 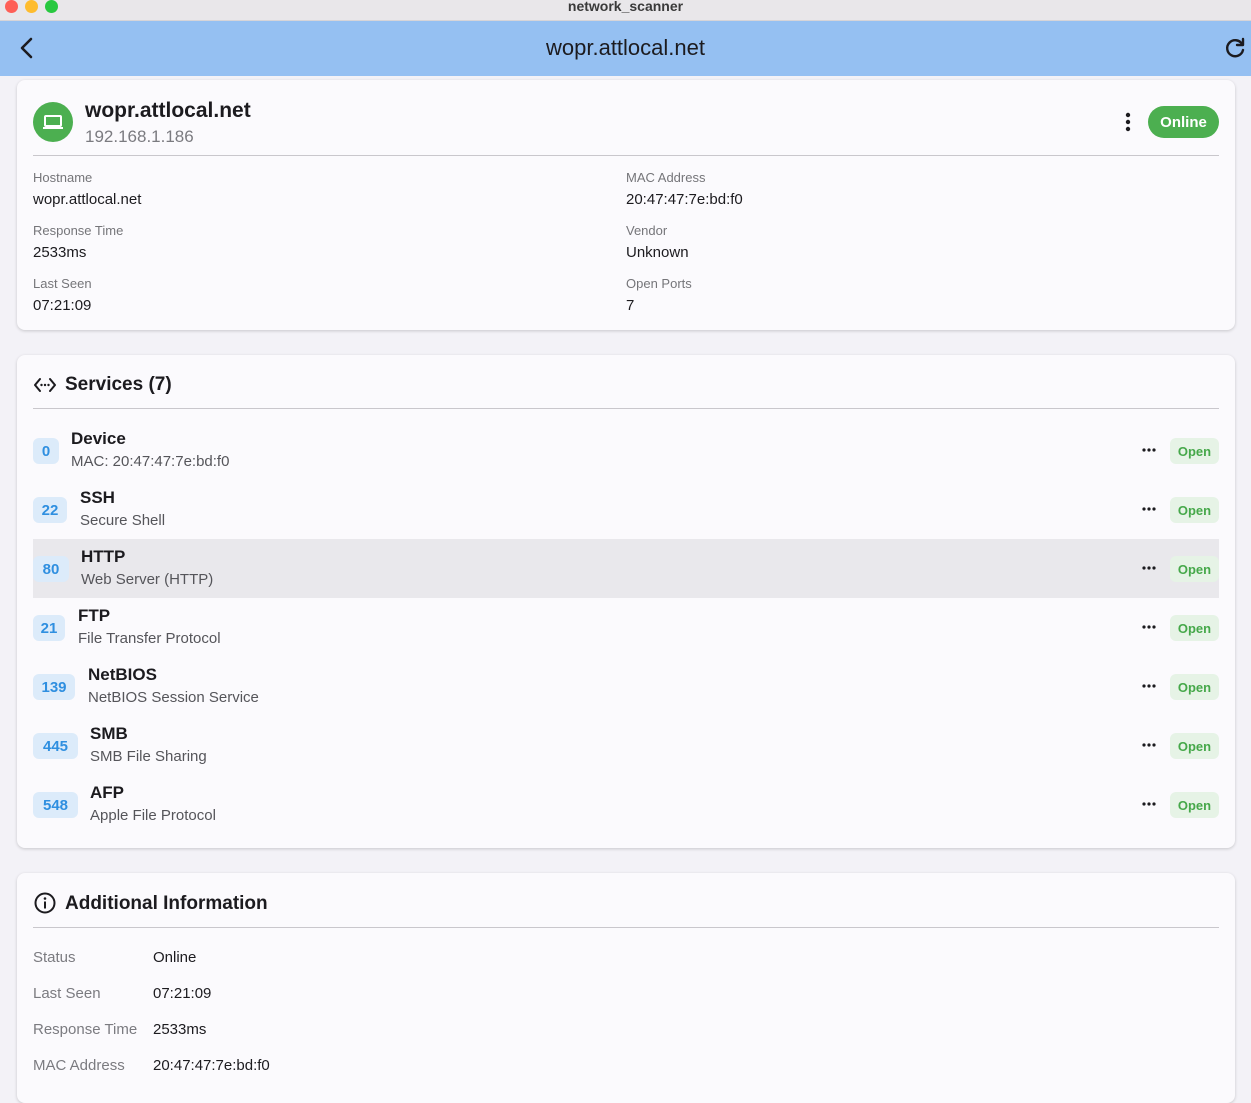 What do you see at coordinates (98, 438) in the screenshot?
I see `service-name: Device` at bounding box center [98, 438].